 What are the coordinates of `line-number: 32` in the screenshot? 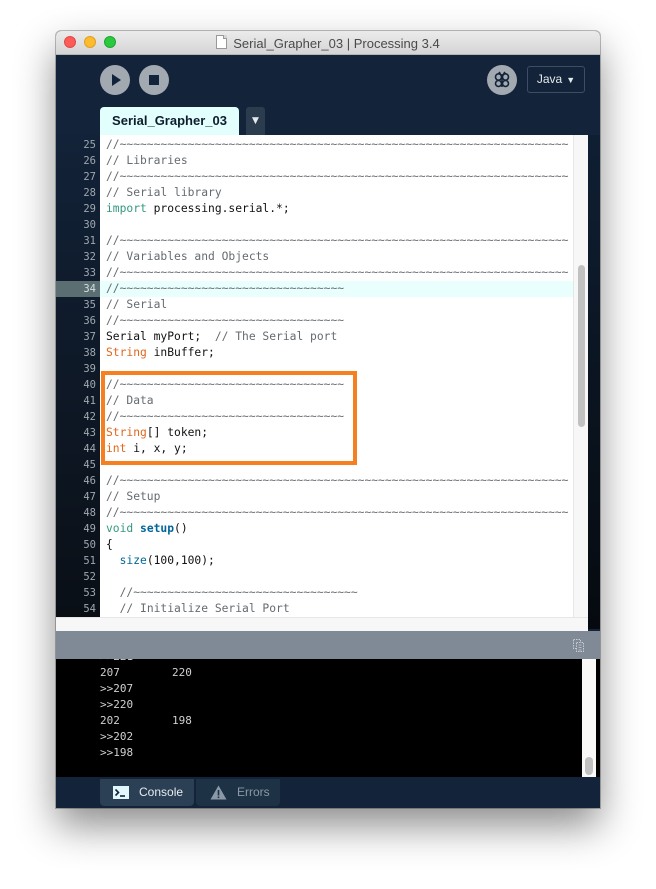 It's located at (89, 257).